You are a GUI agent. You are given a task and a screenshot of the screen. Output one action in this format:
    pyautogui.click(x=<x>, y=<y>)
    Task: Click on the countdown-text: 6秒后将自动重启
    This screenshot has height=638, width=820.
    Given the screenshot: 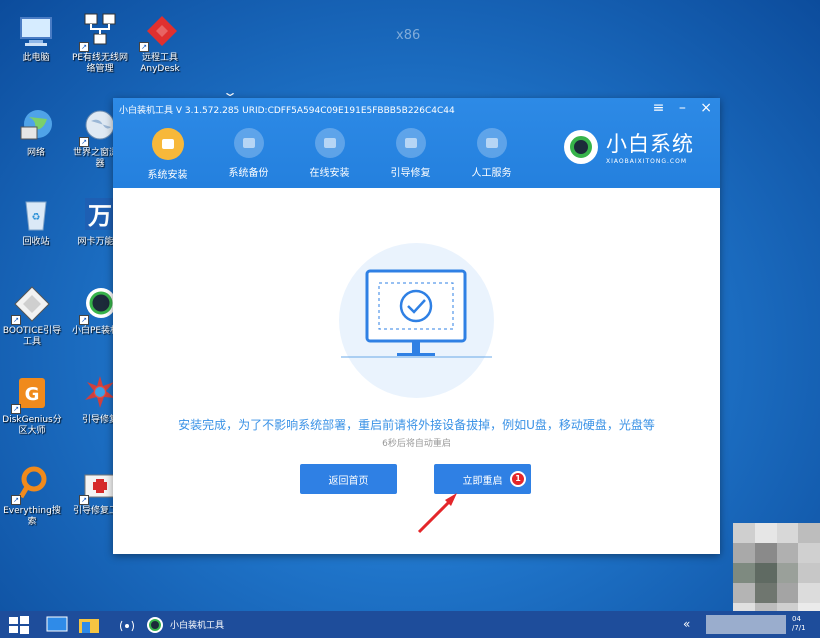 What is the action you would take?
    pyautogui.click(x=416, y=444)
    